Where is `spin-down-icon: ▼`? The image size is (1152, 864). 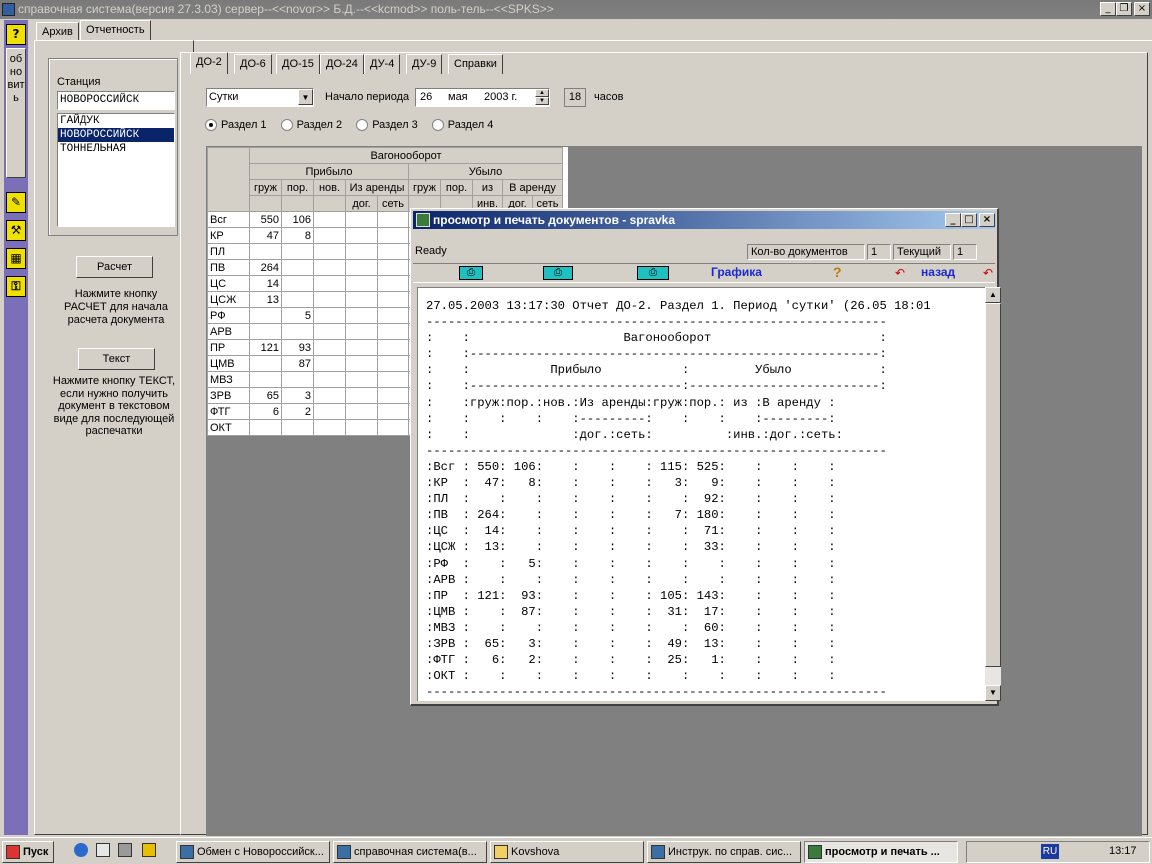
spin-down-icon: ▼ is located at coordinates (542, 101).